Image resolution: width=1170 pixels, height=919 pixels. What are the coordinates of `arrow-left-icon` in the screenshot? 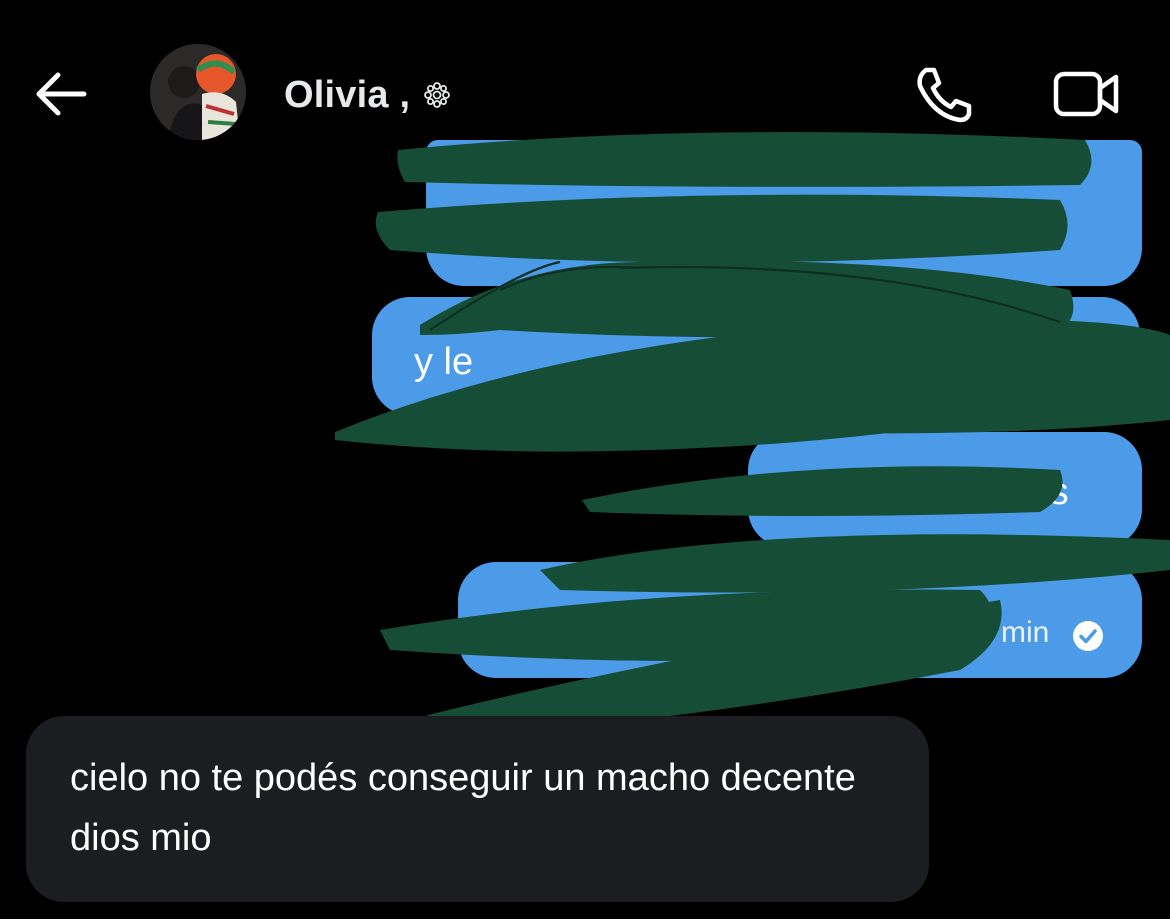 It's located at (61, 94).